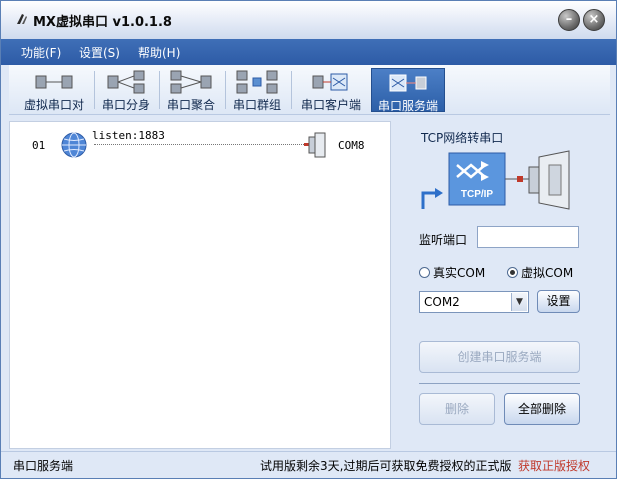 The height and width of the screenshot is (479, 617). I want to click on tool-serial-group: 串口群组, so click(257, 90).